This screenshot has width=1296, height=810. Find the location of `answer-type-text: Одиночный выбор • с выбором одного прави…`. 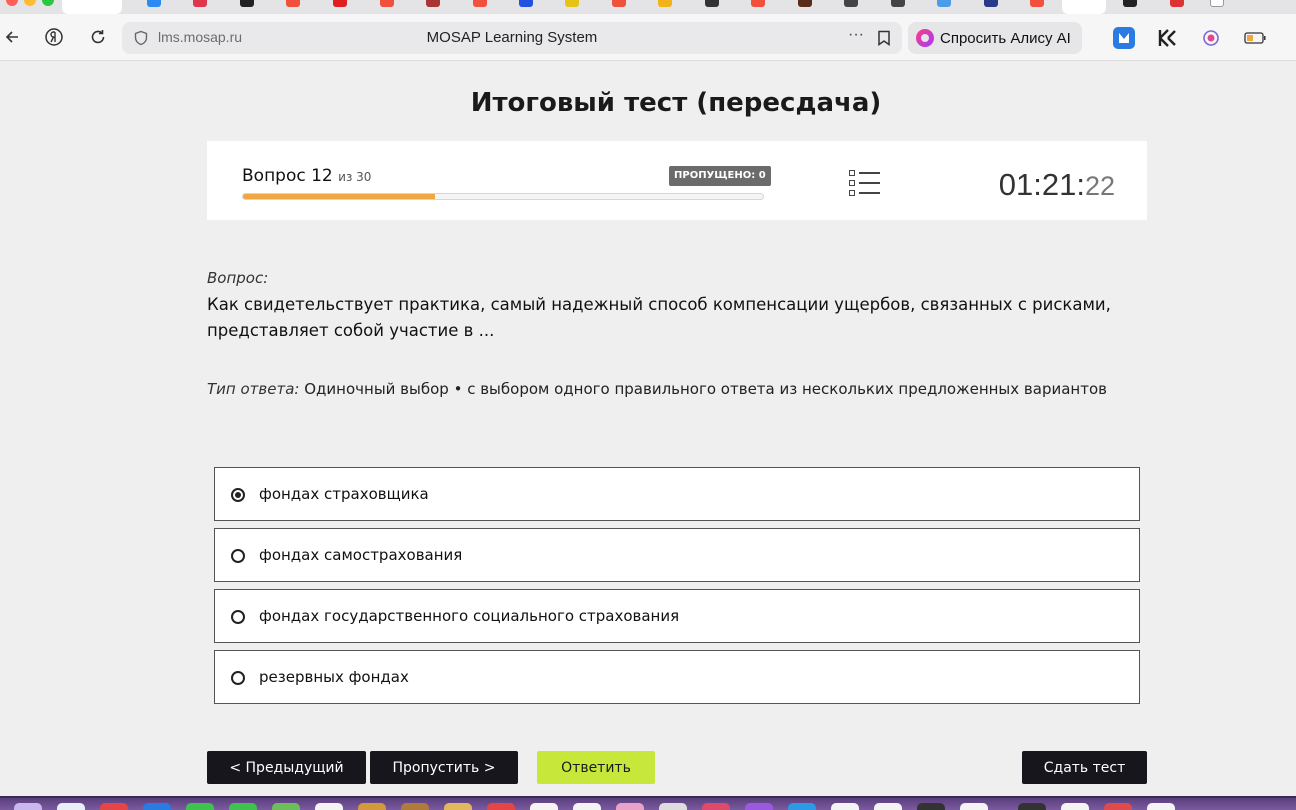

answer-type-text: Одиночный выбор • с выбором одного прави… is located at coordinates (703, 389).